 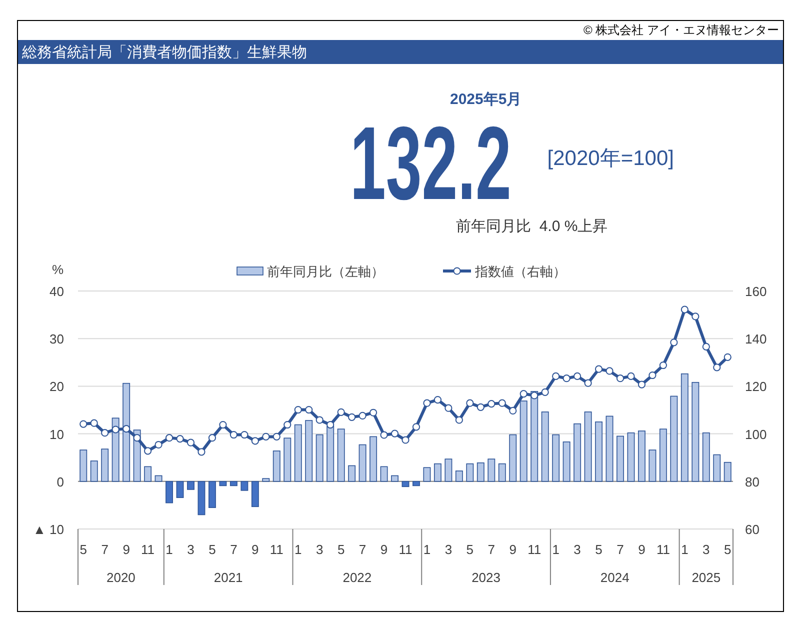 I want to click on year-label: 2025, so click(x=706, y=577).